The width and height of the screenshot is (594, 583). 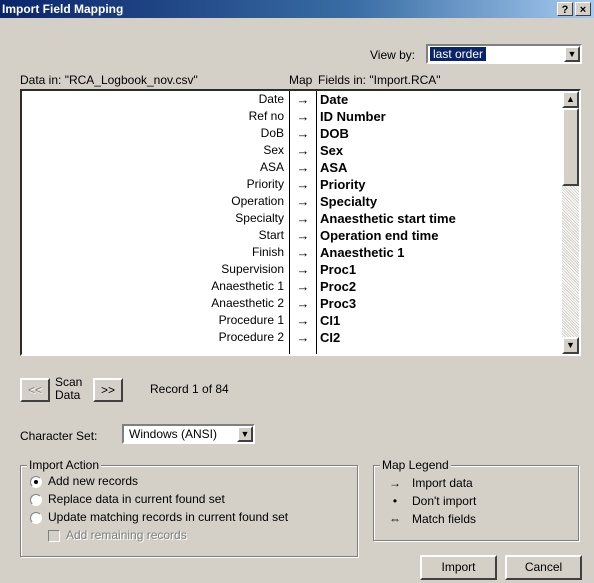 I want to click on target-field-row: Operation end time, so click(x=438, y=235).